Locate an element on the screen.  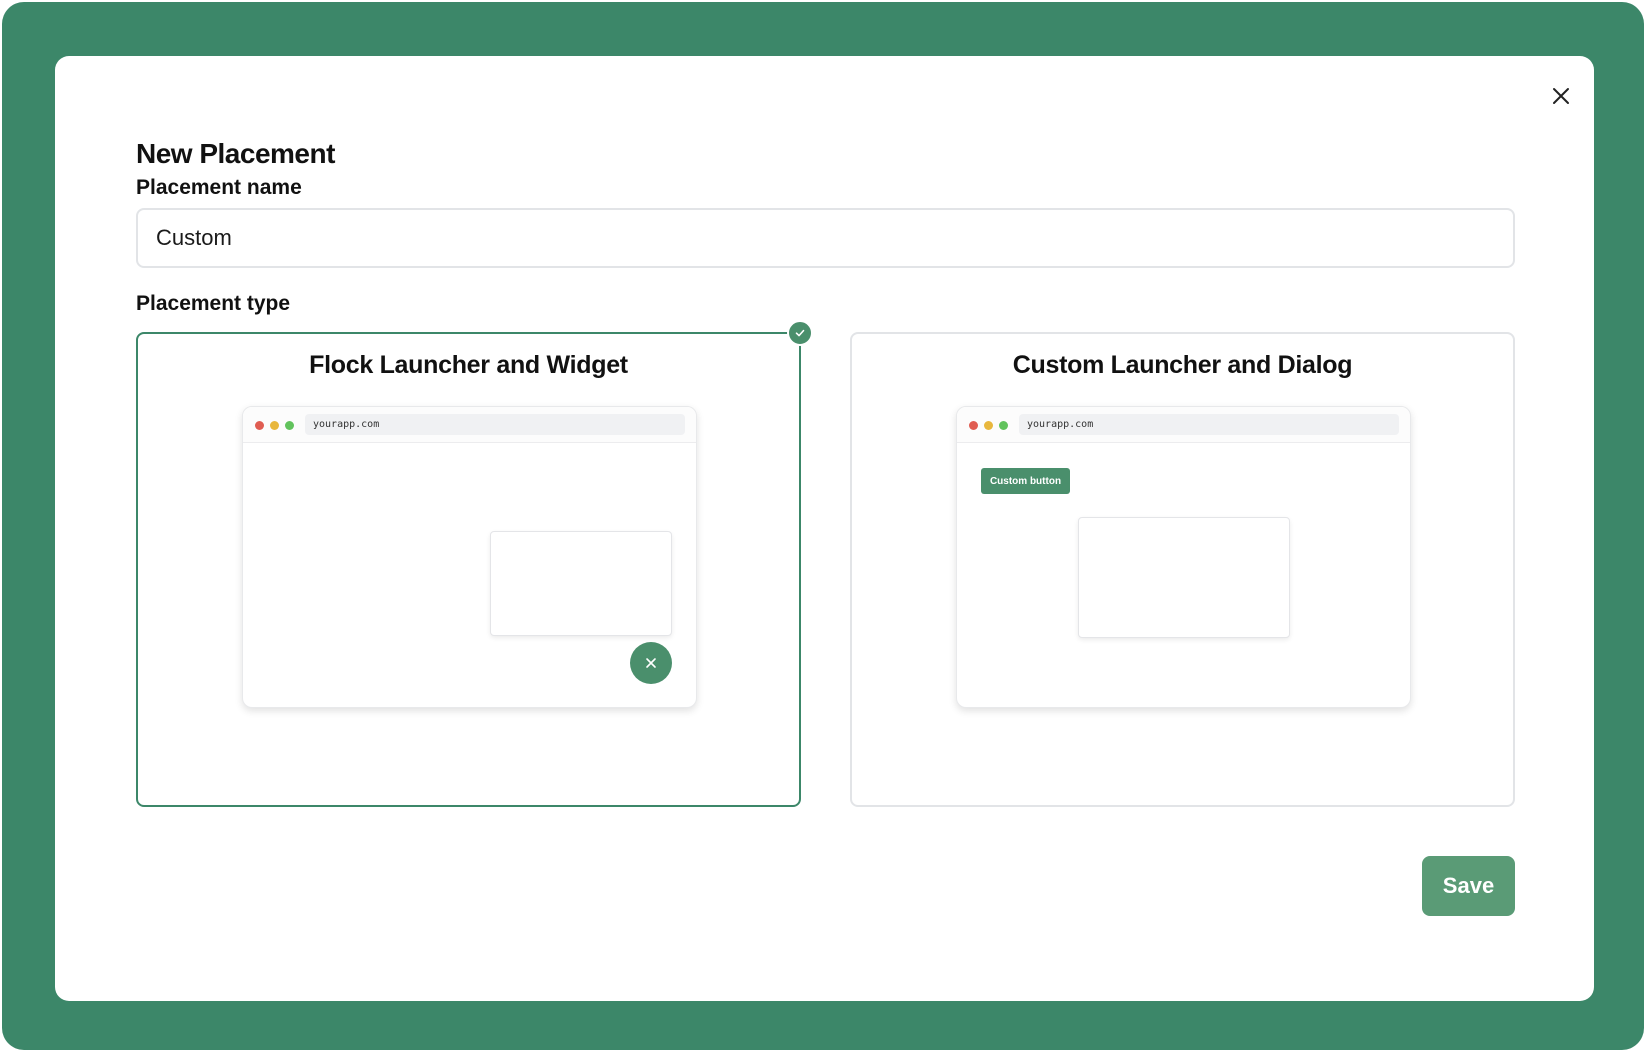
selected-check-badge is located at coordinates (800, 333).